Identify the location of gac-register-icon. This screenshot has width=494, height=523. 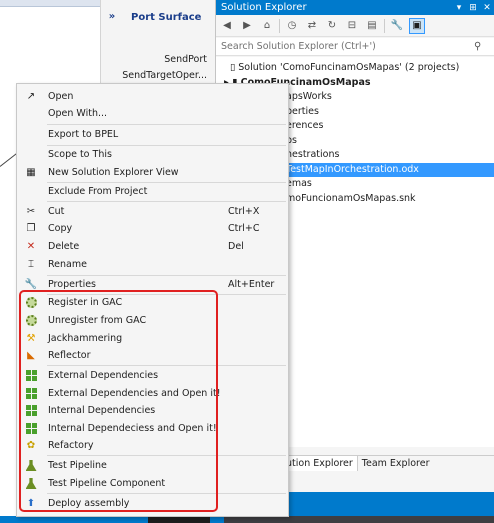
(31, 302).